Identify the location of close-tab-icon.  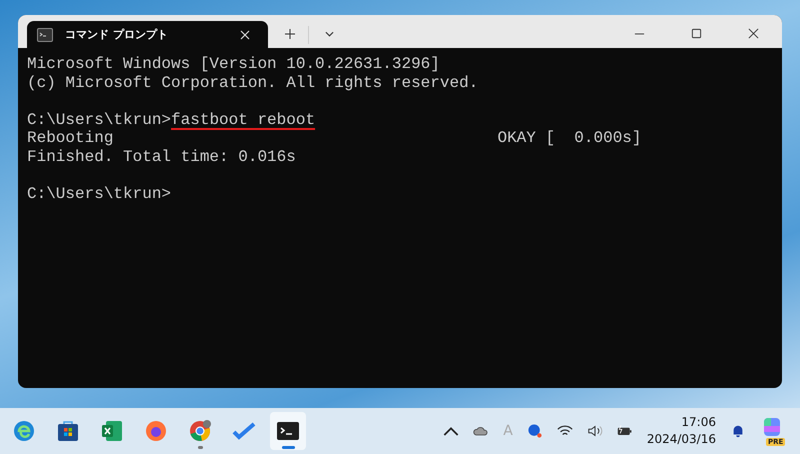
(245, 35).